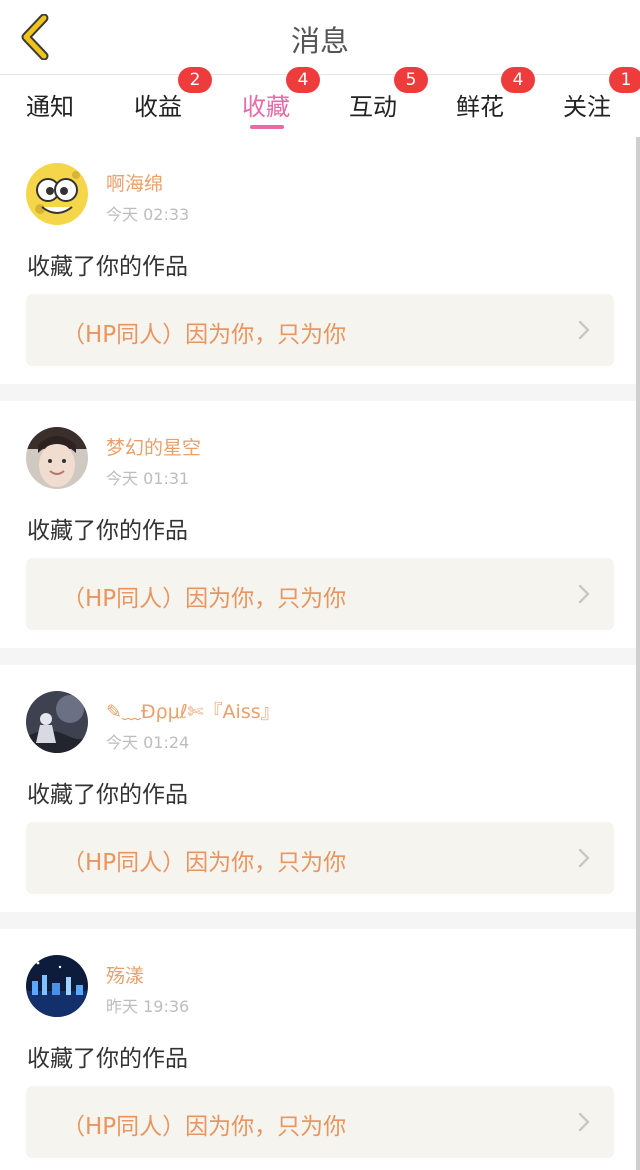  I want to click on tab-interactions: 互动 5, so click(388, 102).